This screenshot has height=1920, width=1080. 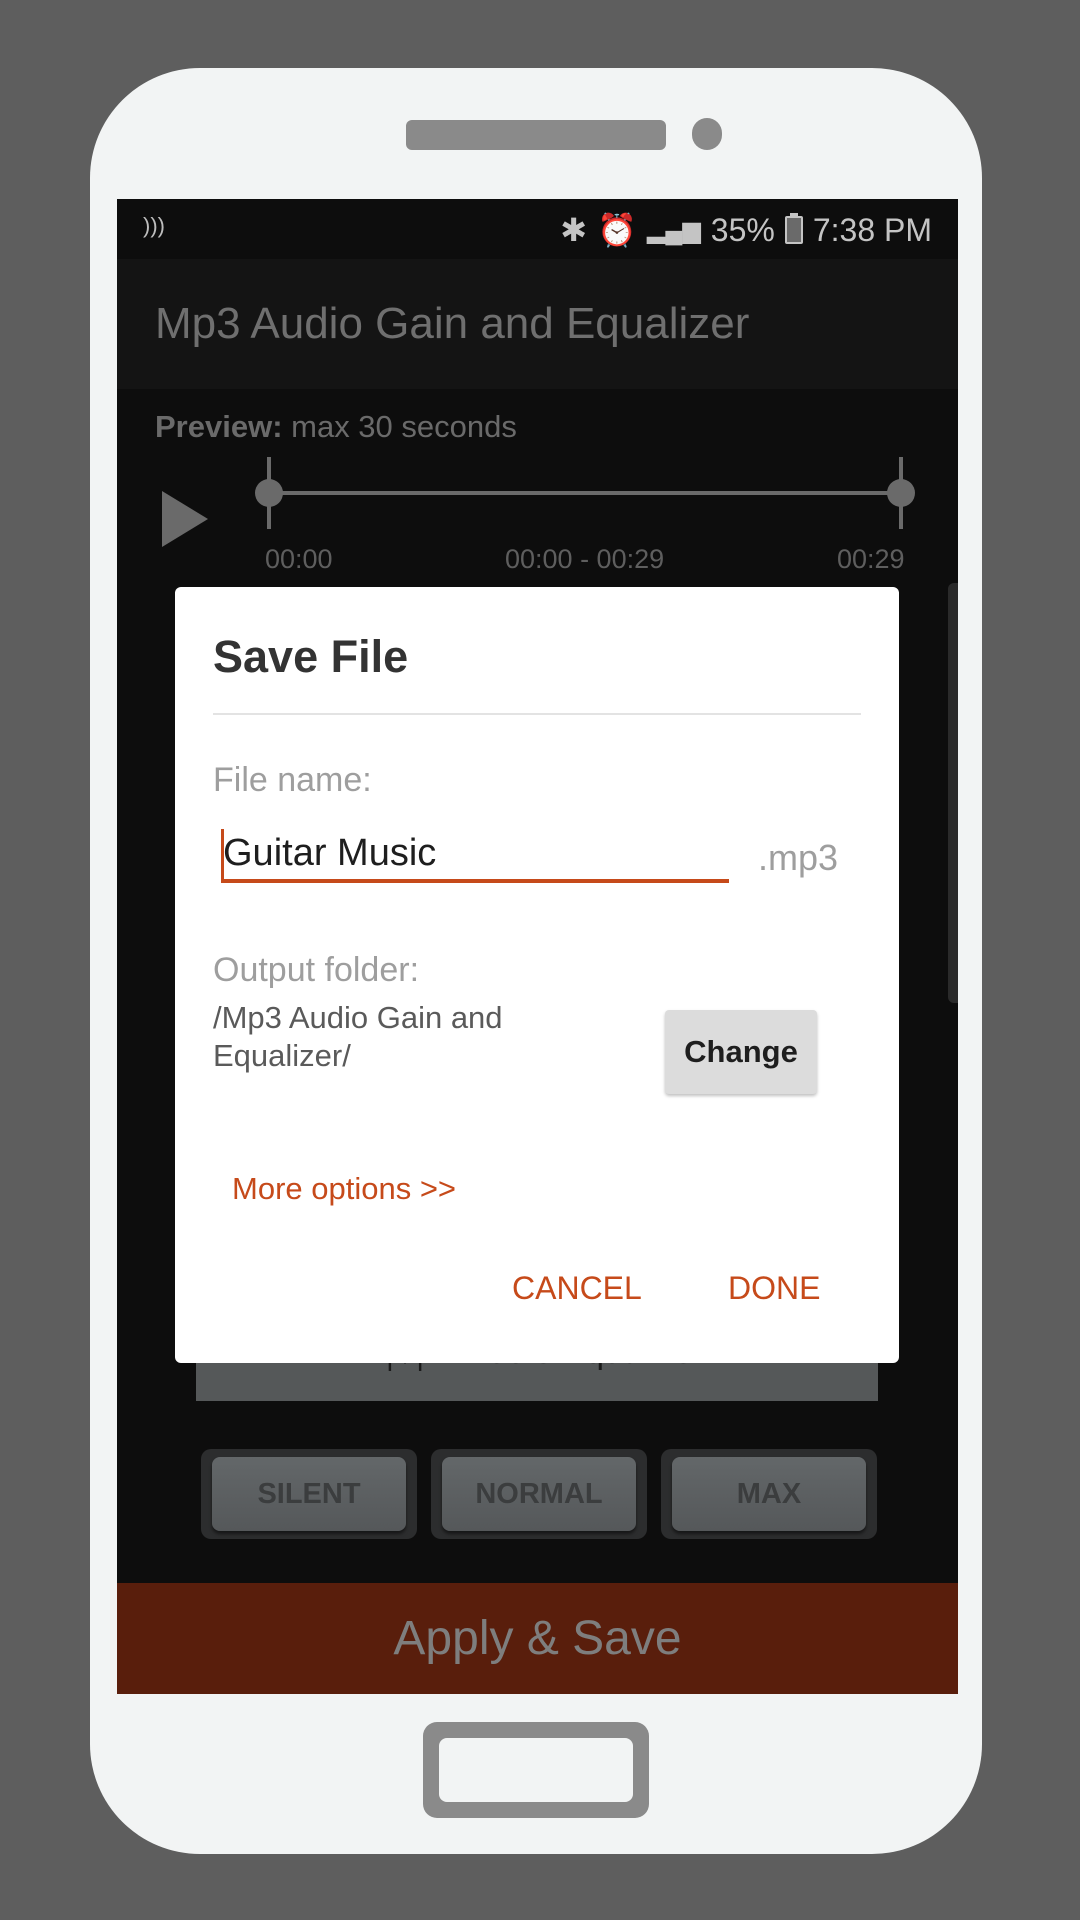 I want to click on preset-silent-wrap: SILENT, so click(x=309, y=1494).